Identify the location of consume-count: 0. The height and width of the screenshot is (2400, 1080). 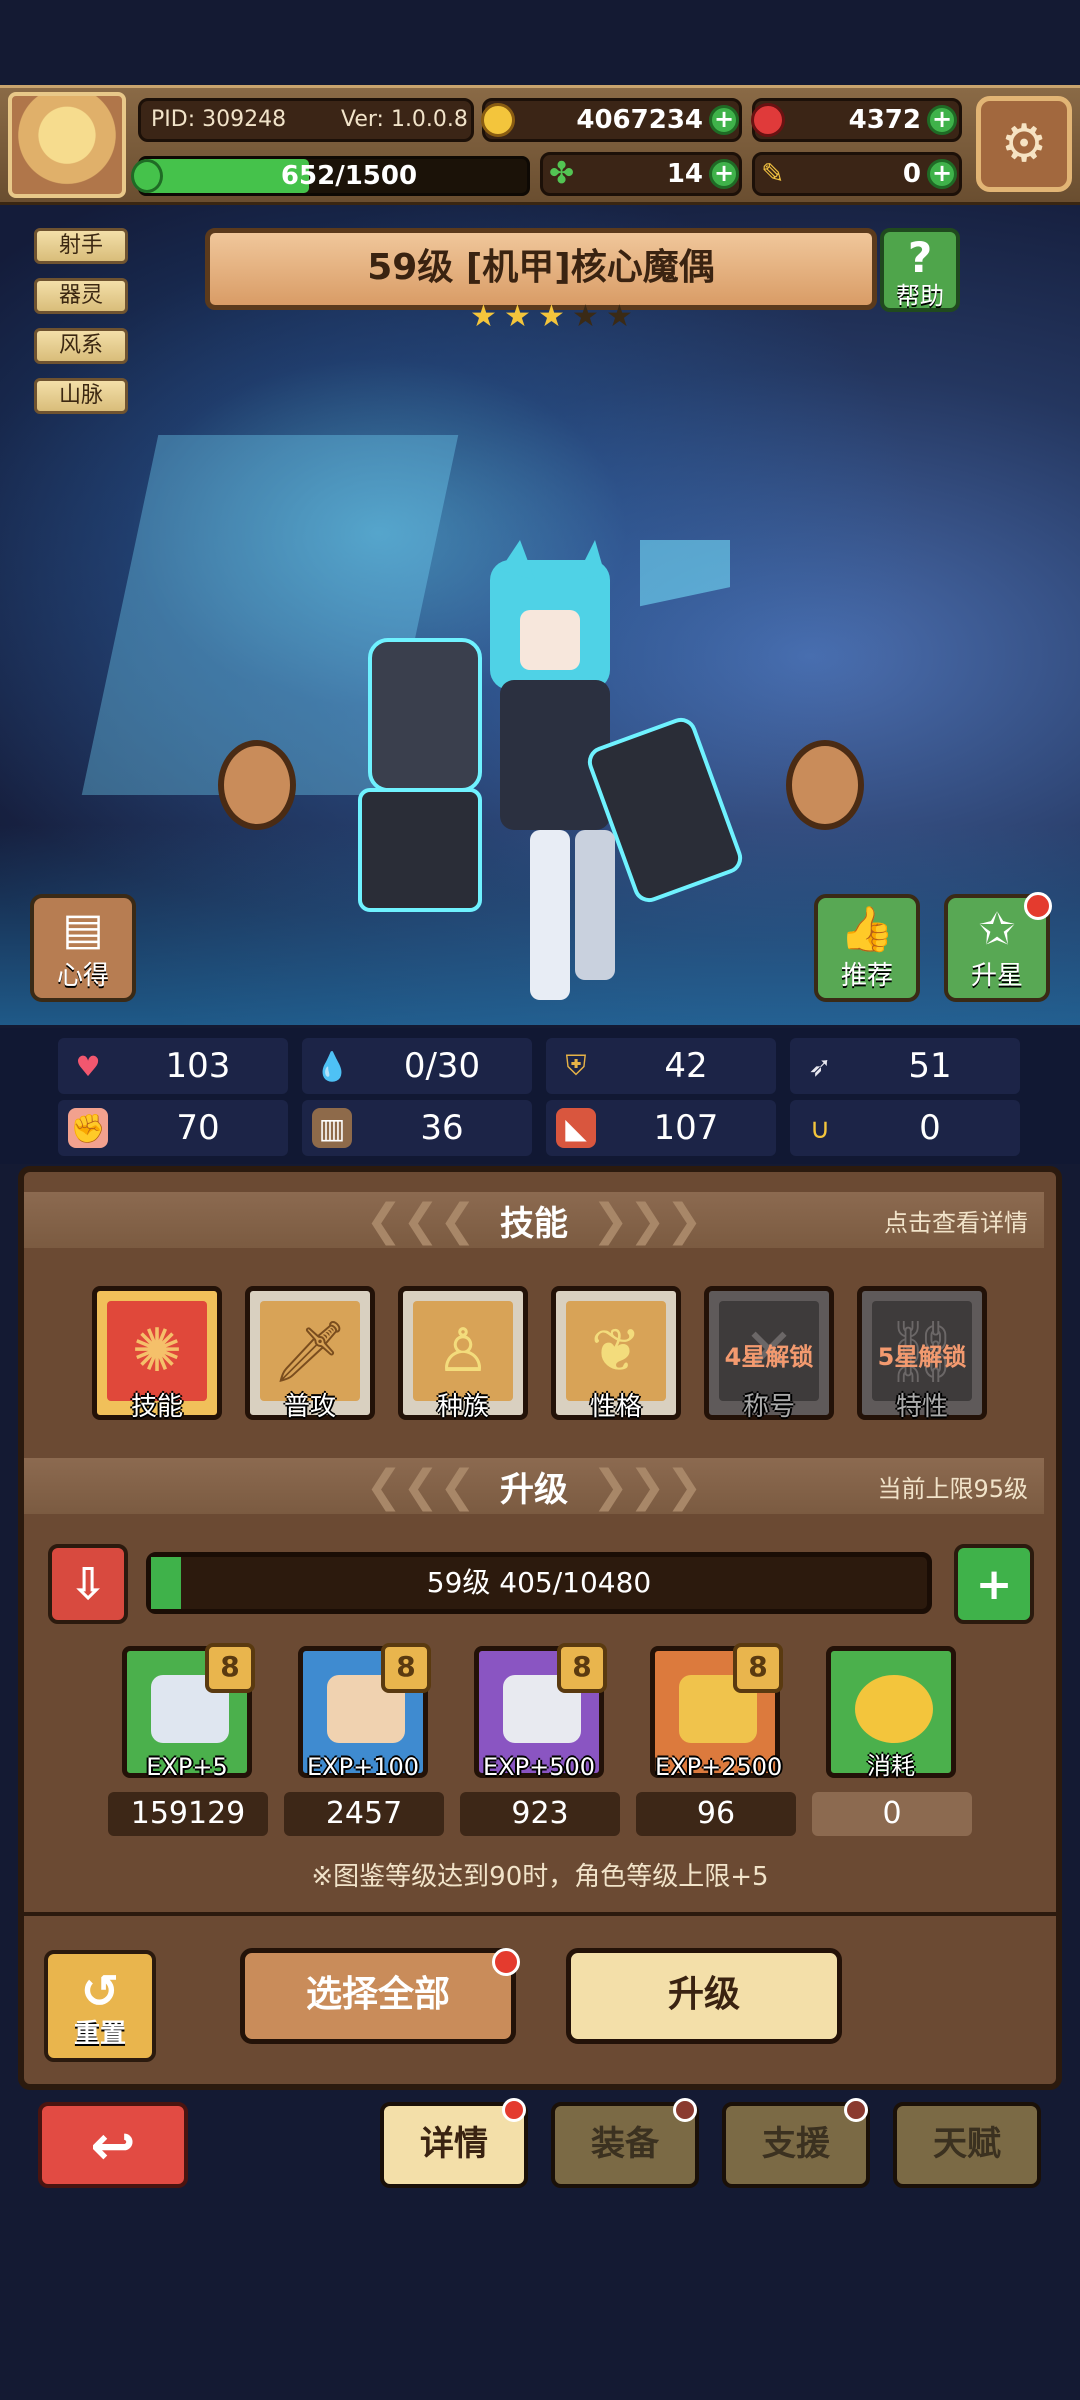
(892, 1814).